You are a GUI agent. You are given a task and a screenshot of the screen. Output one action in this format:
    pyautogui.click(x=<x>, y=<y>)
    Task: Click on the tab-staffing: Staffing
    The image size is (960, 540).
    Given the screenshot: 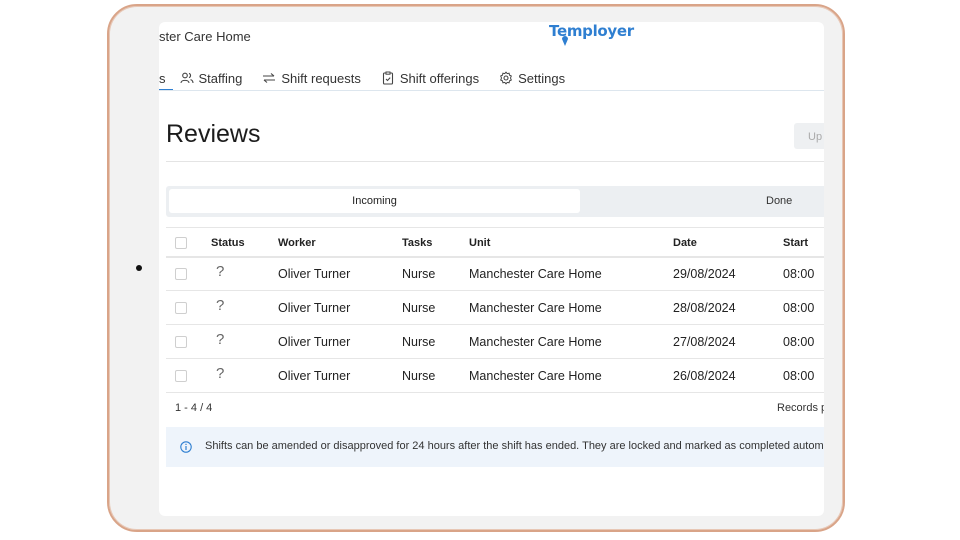 What is the action you would take?
    pyautogui.click(x=211, y=78)
    